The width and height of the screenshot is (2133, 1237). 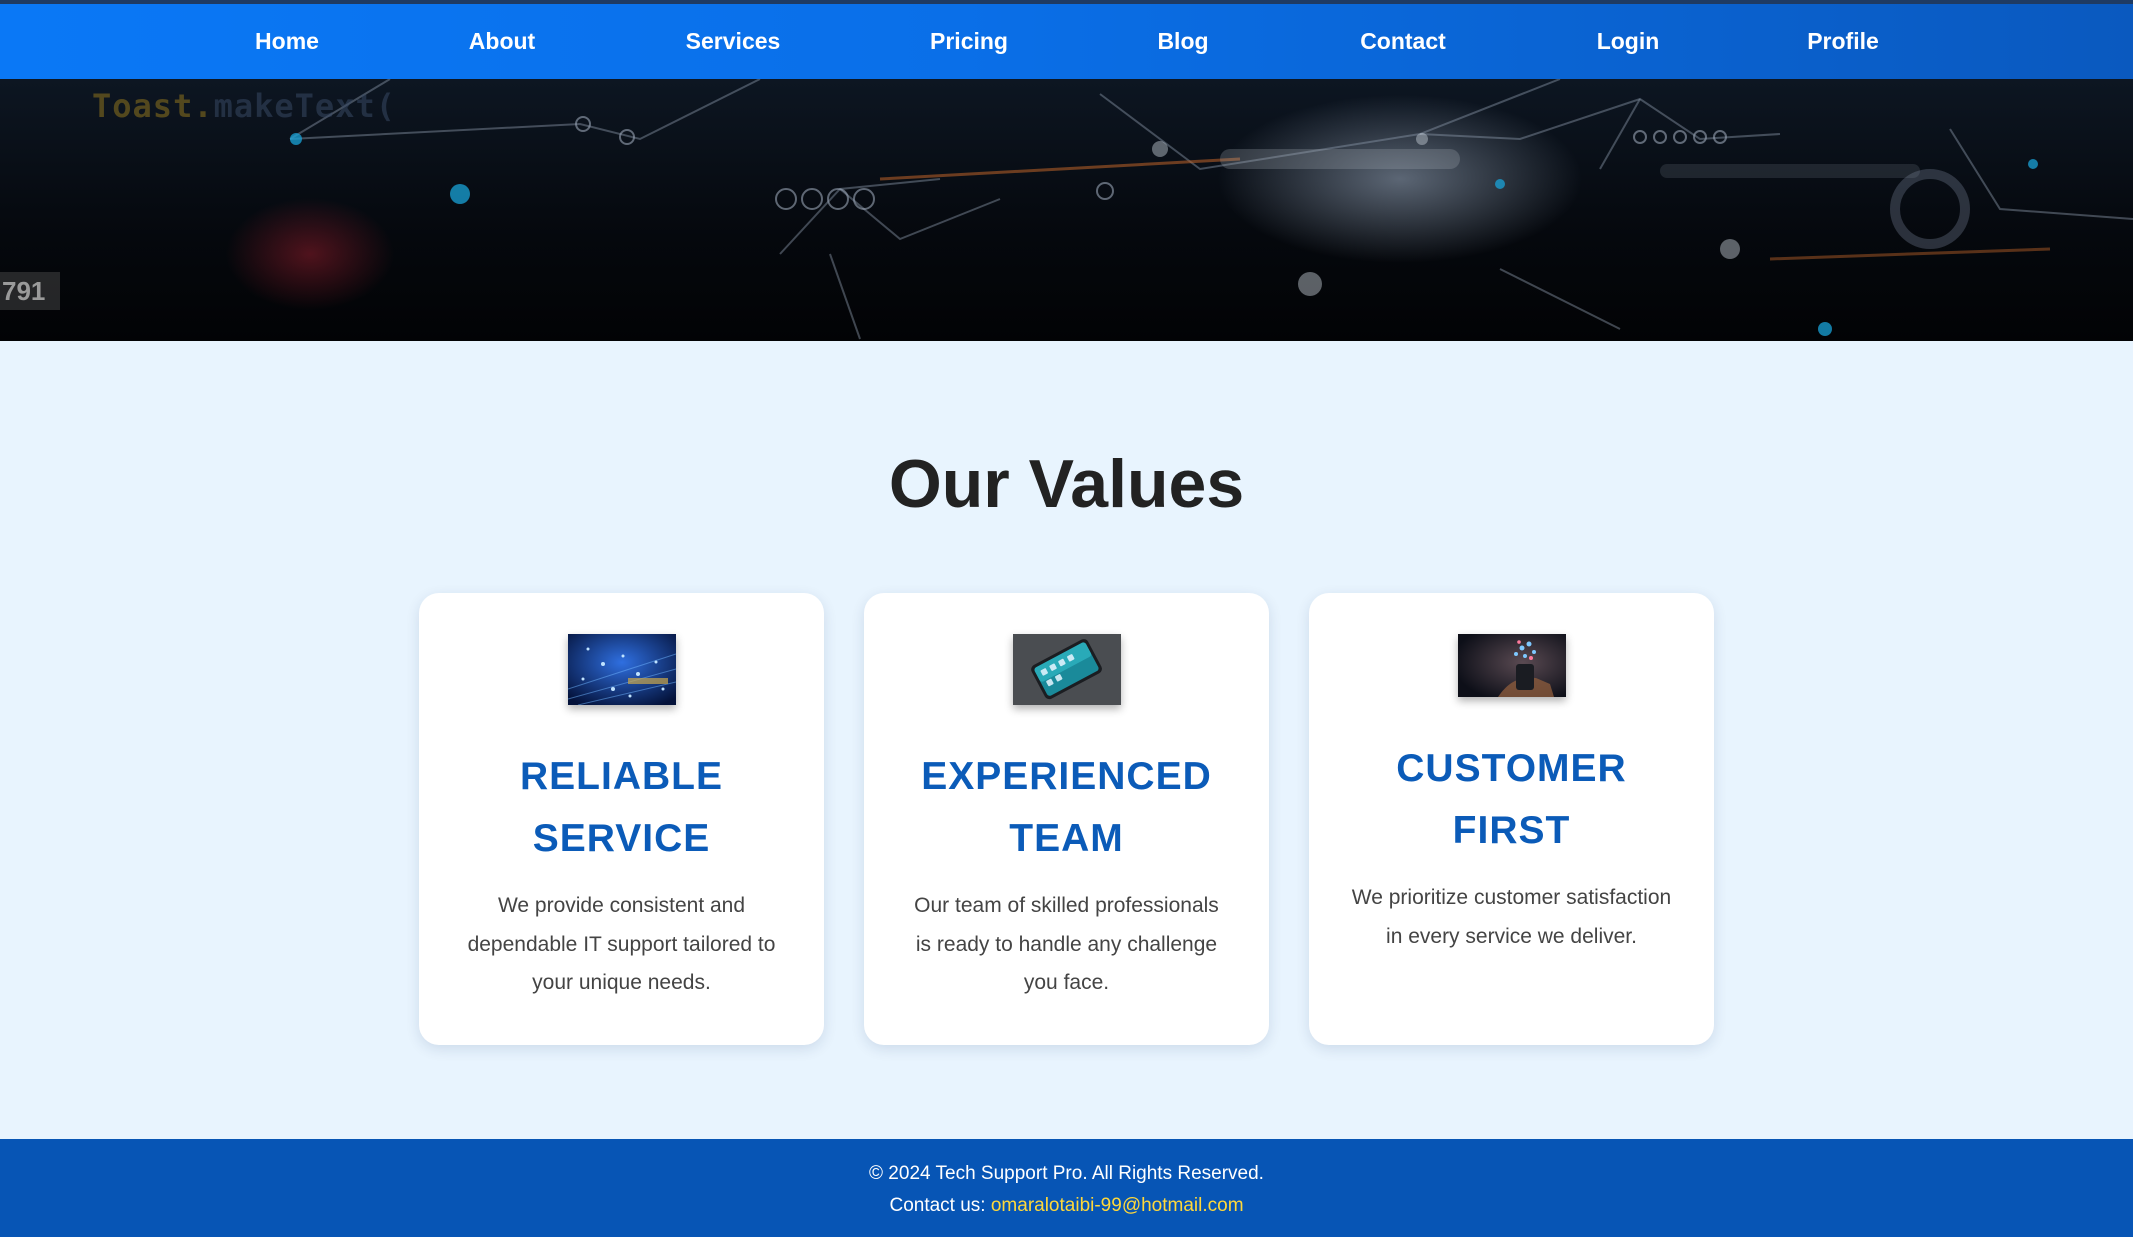 I want to click on card-title-line1: CUSTOMER, so click(x=1511, y=768).